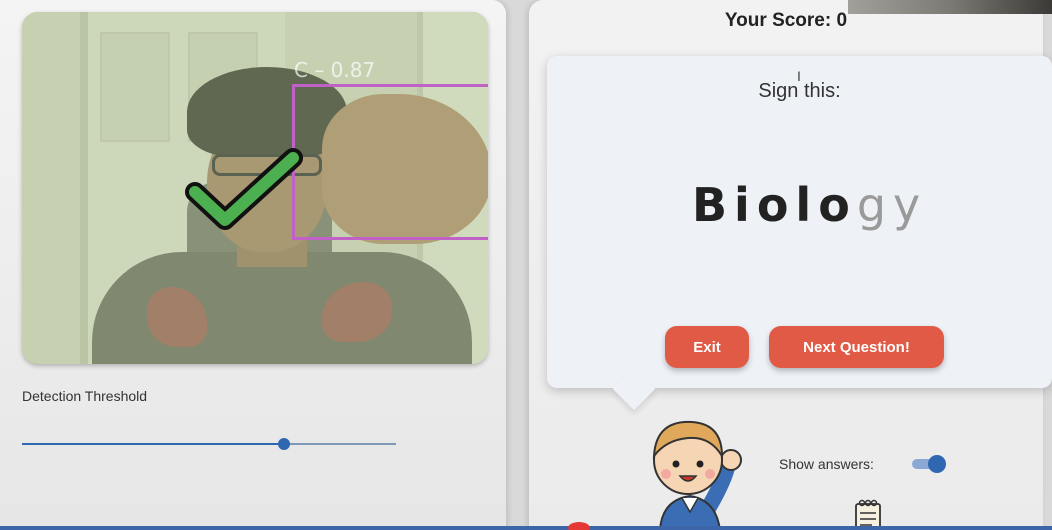 Image resolution: width=1052 pixels, height=530 pixels. I want to click on record-indicator, so click(579, 526).